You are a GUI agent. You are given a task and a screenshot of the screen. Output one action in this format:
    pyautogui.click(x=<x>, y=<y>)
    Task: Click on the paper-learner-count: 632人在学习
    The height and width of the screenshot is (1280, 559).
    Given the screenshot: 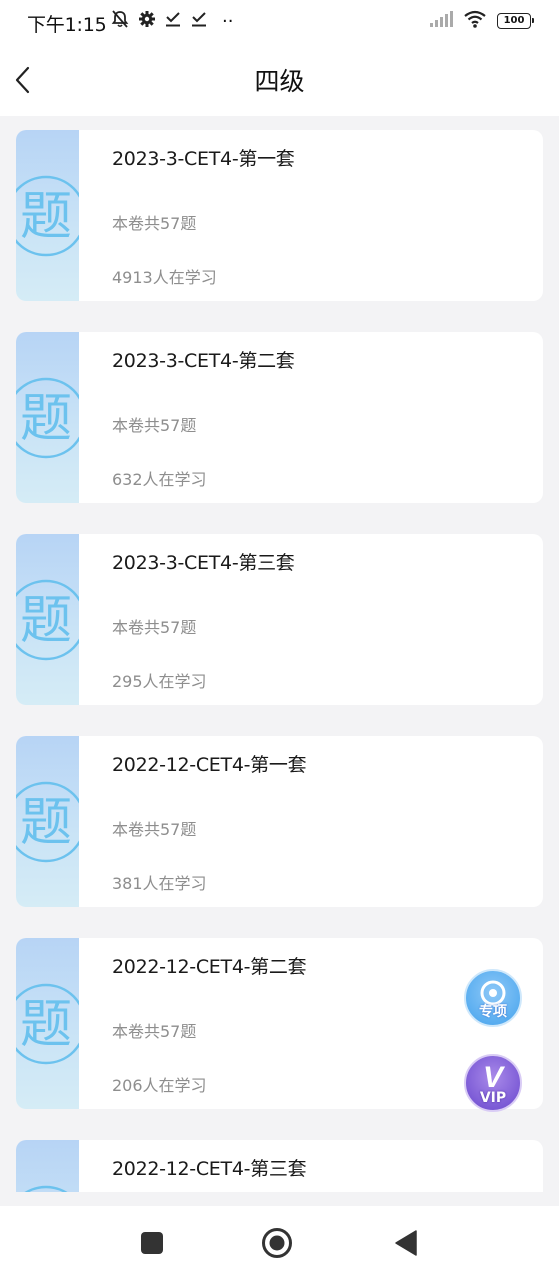 What is the action you would take?
    pyautogui.click(x=159, y=479)
    